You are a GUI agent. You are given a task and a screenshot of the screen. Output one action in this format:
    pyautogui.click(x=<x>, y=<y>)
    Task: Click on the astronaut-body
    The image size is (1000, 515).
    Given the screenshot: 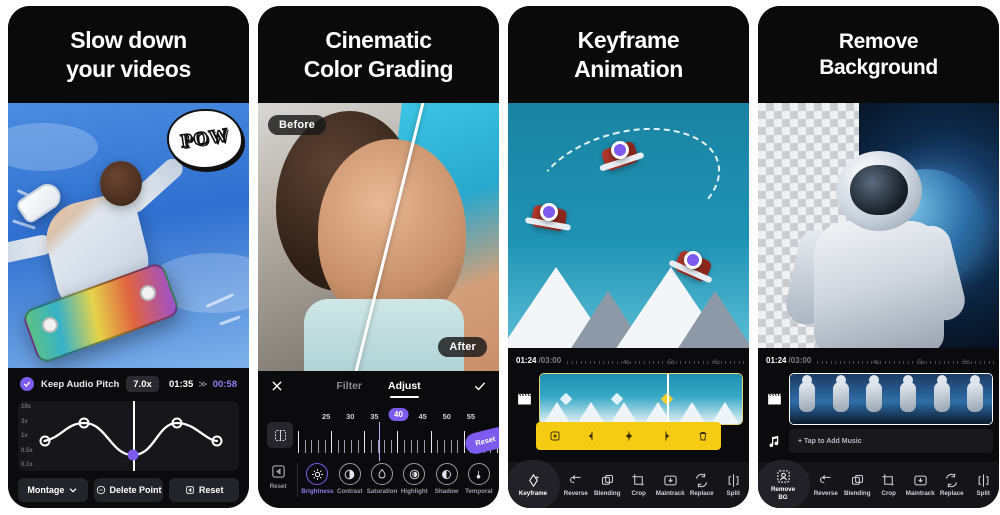 What is the action you would take?
    pyautogui.click(x=879, y=287)
    